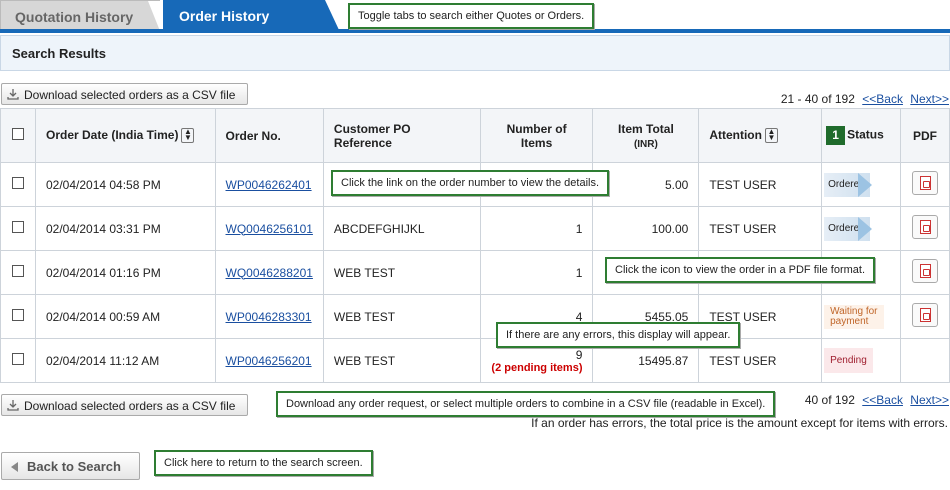 This screenshot has height=490, width=950. Describe the element at coordinates (74, 466) in the screenshot. I see `back-to-search-label: Back to Search` at that location.